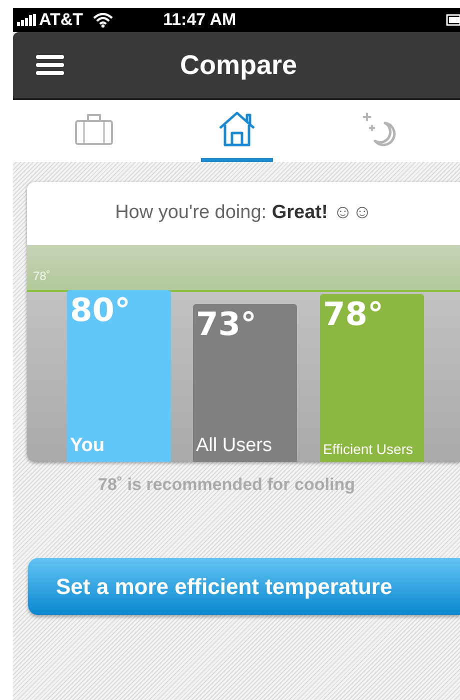 This screenshot has height=700, width=460. Describe the element at coordinates (87, 446) in the screenshot. I see `bar-label: You` at that location.